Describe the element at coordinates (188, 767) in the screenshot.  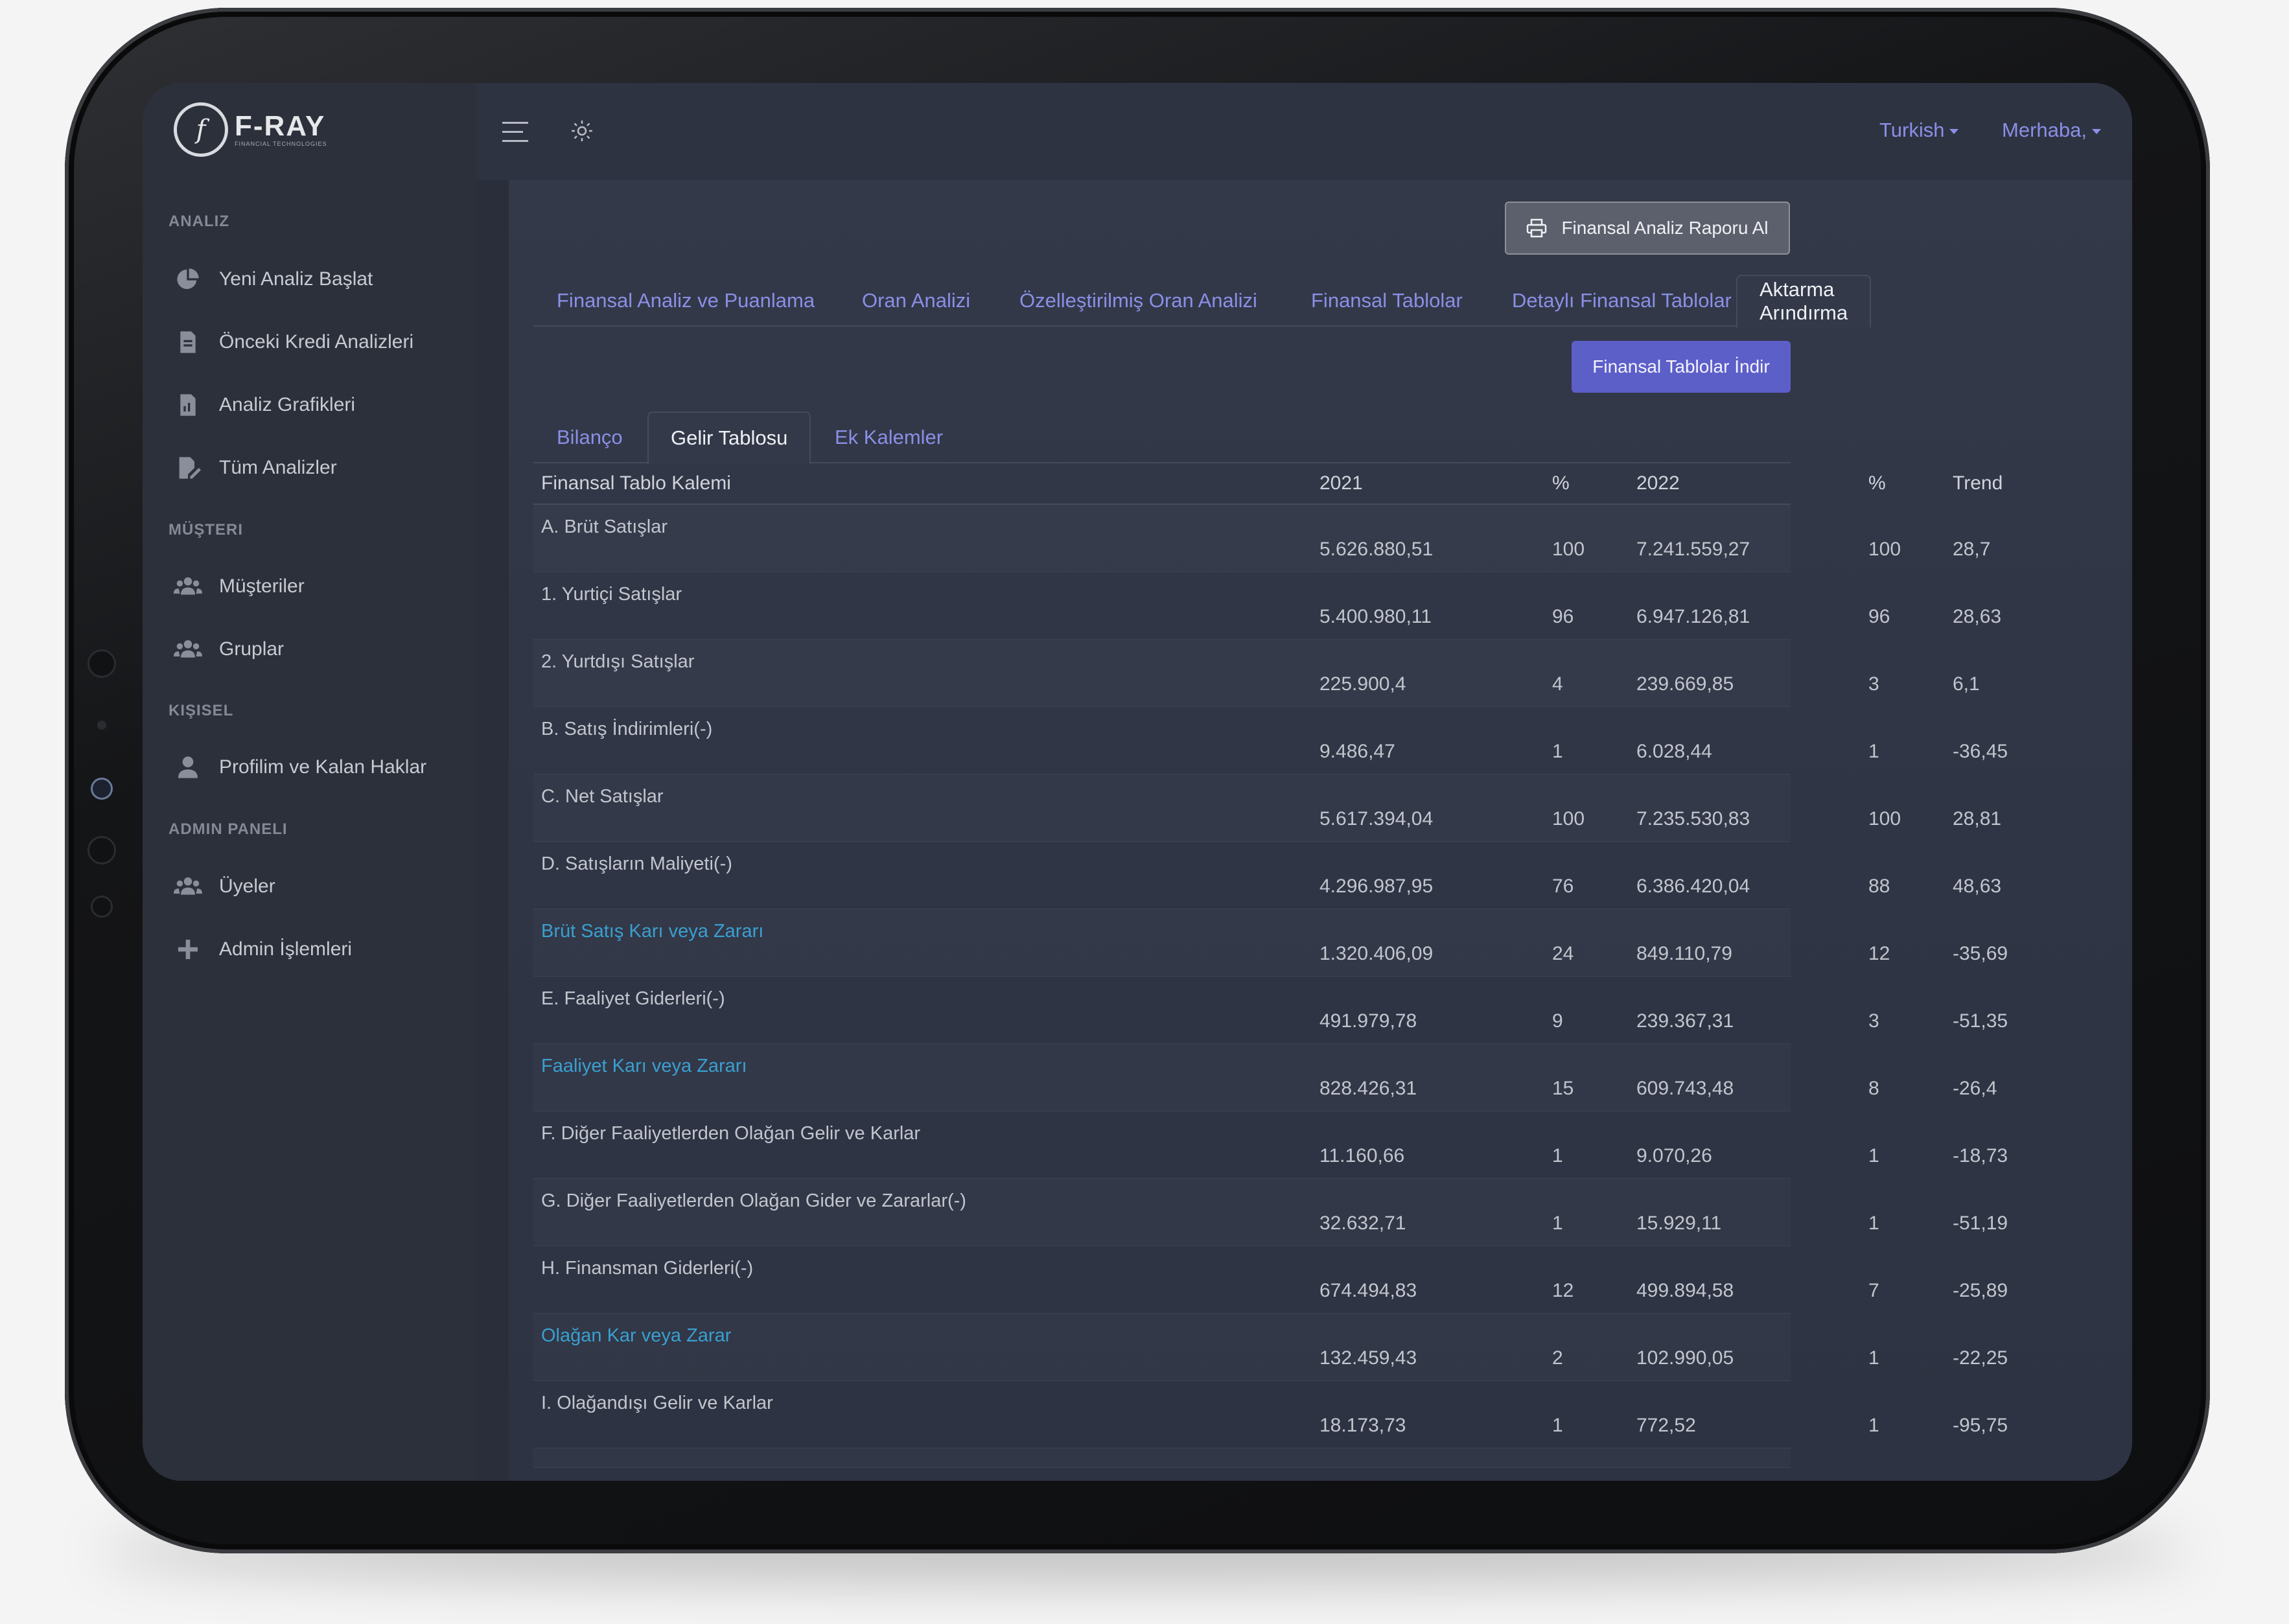
I see `user-icon` at that location.